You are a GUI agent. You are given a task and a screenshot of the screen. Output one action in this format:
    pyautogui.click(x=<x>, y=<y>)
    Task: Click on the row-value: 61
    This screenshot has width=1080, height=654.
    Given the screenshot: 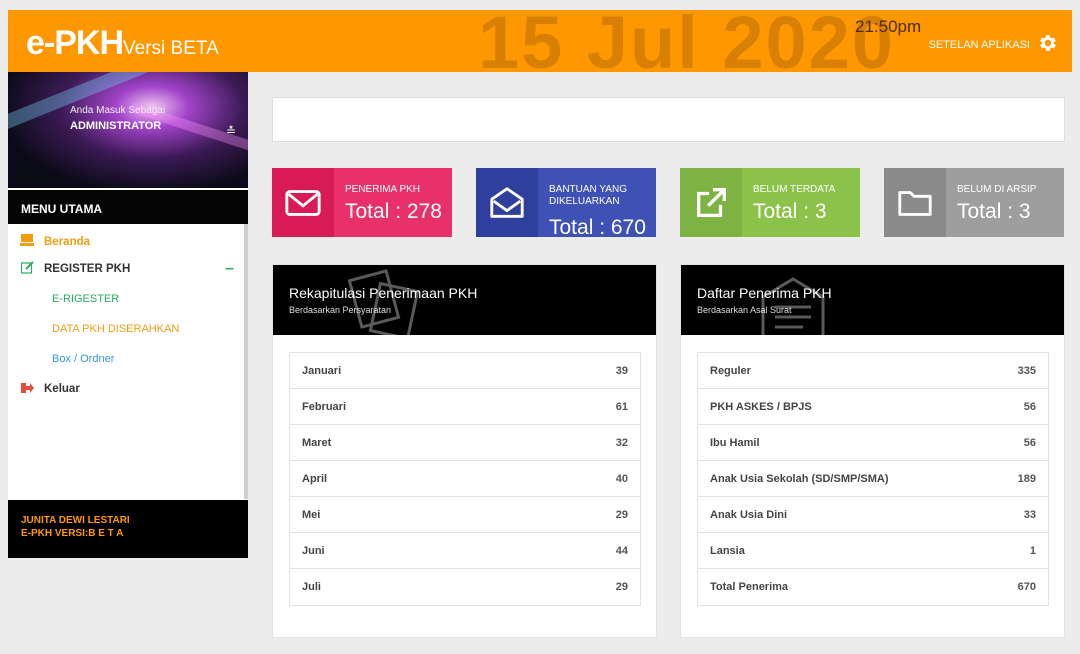 What is the action you would take?
    pyautogui.click(x=621, y=406)
    